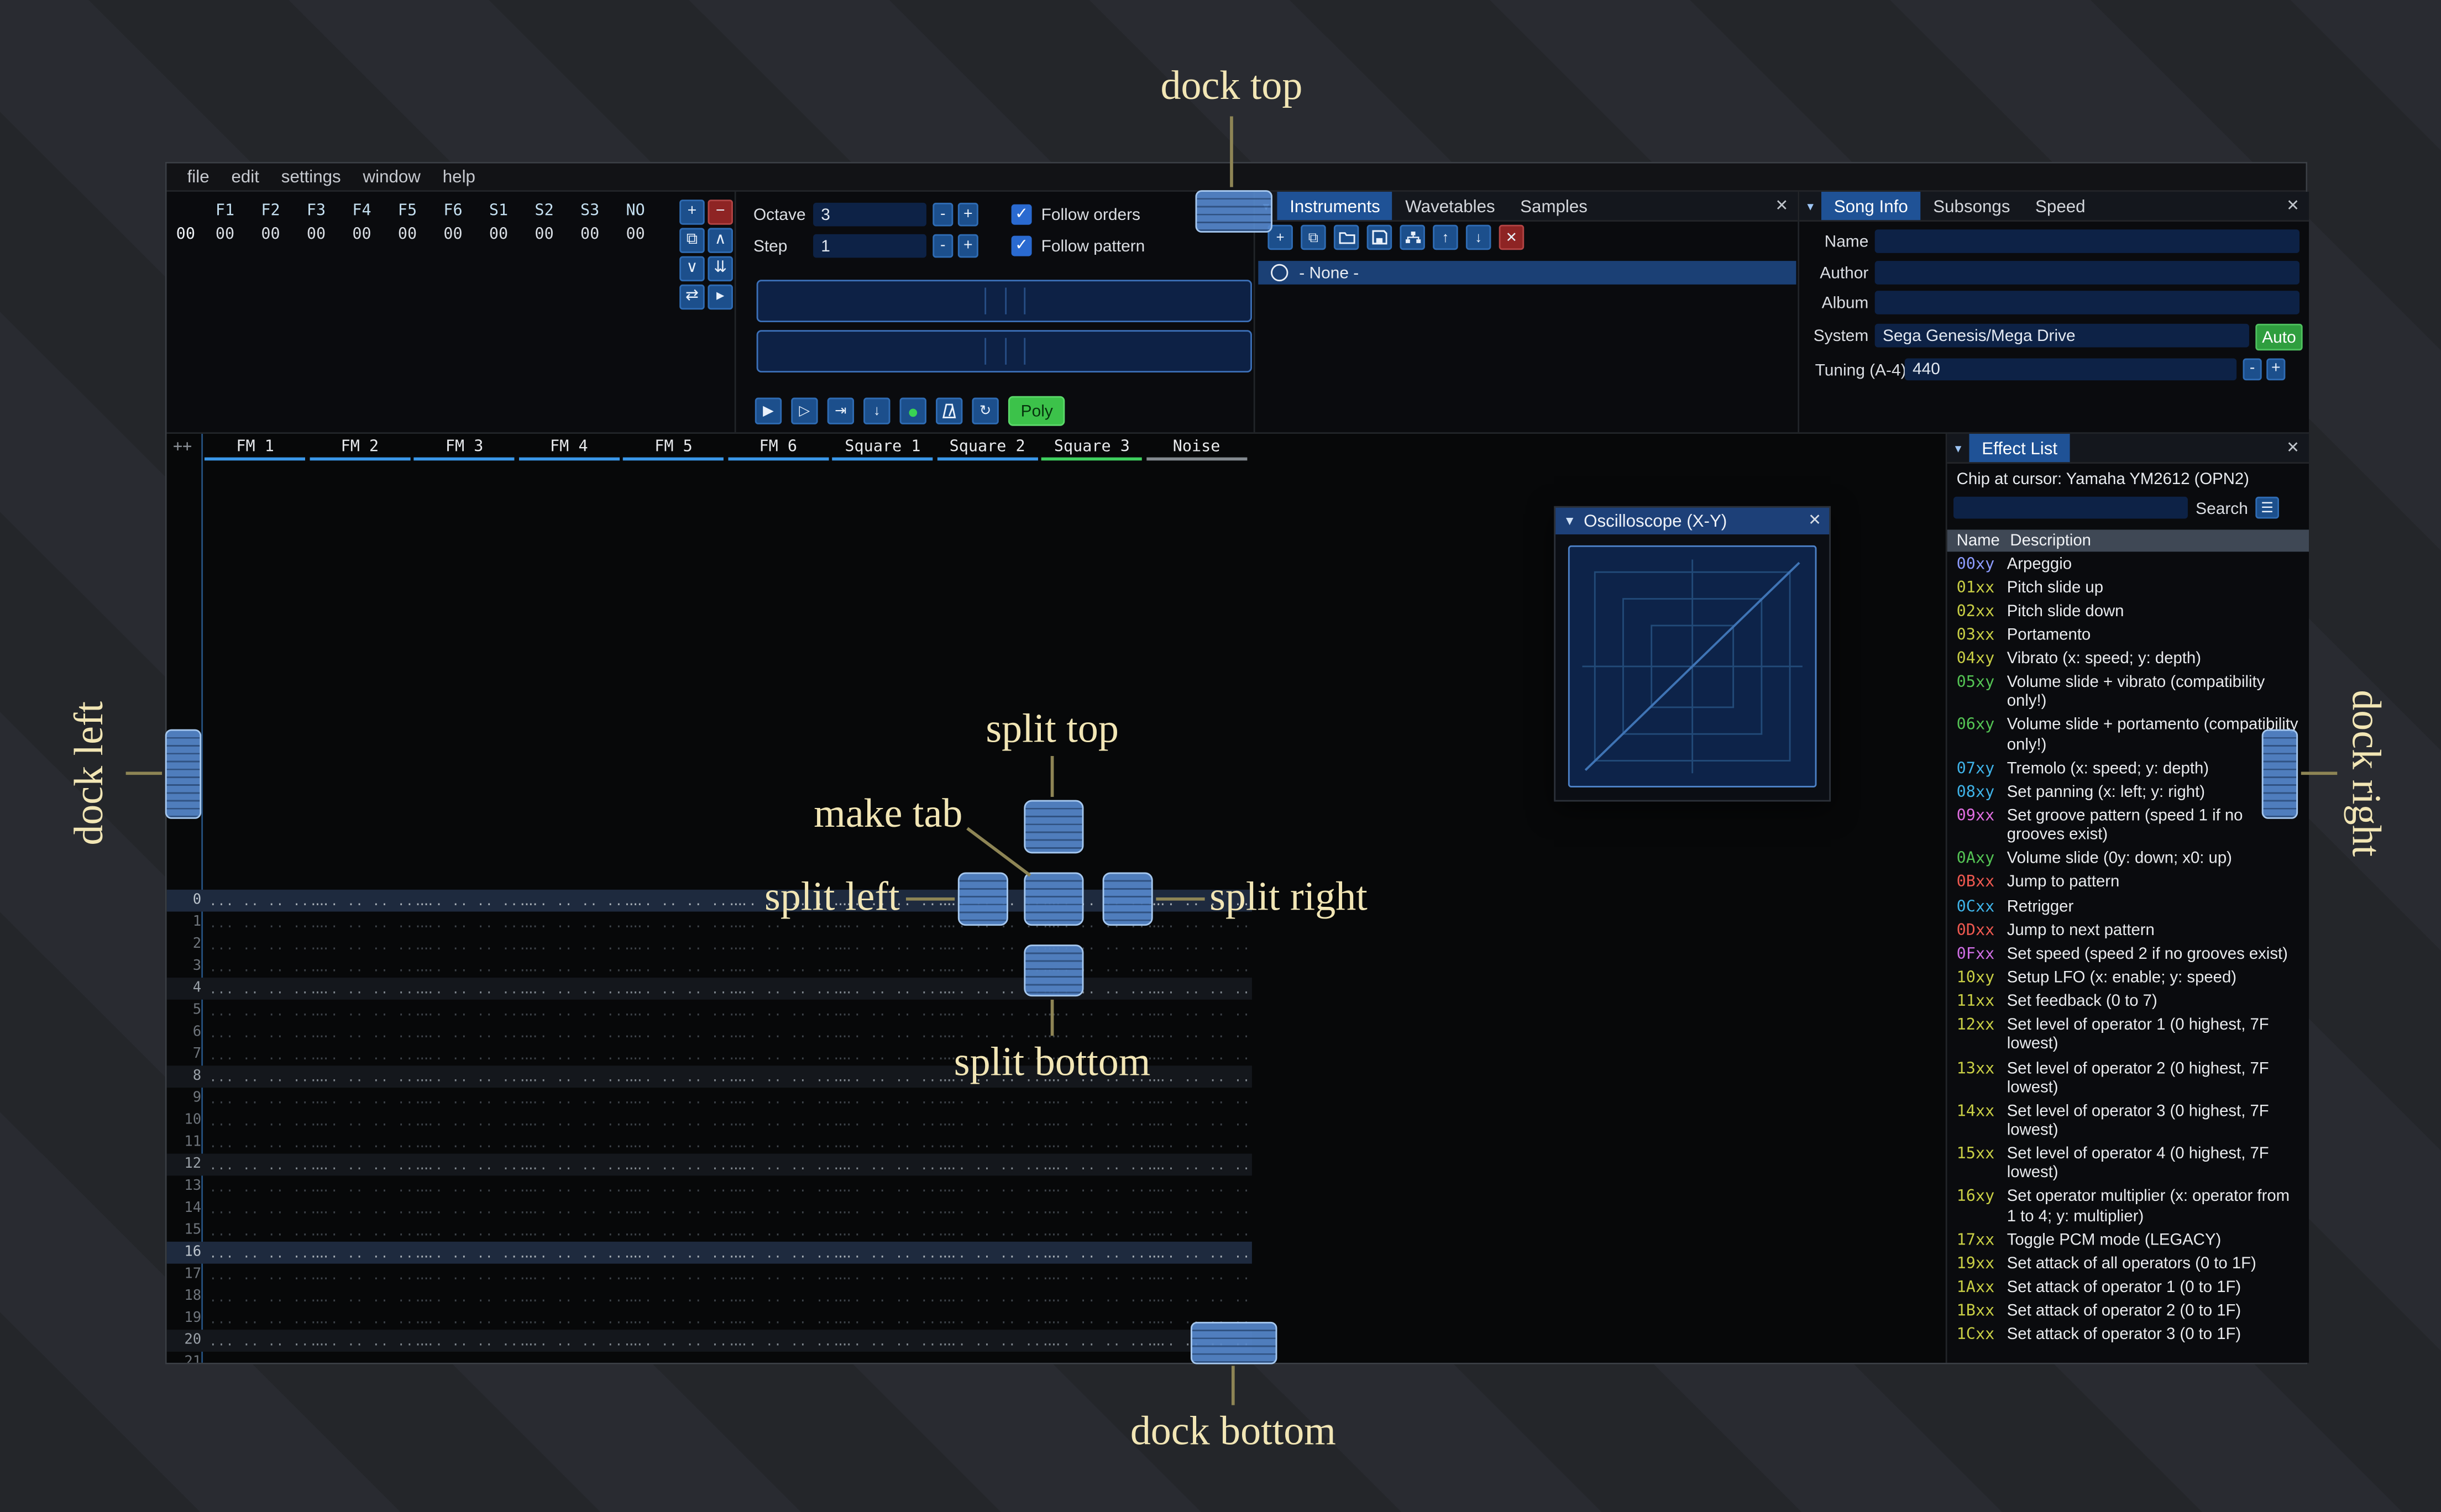 The image size is (2441, 1512). What do you see at coordinates (692, 213) in the screenshot?
I see `add-order-button: +` at bounding box center [692, 213].